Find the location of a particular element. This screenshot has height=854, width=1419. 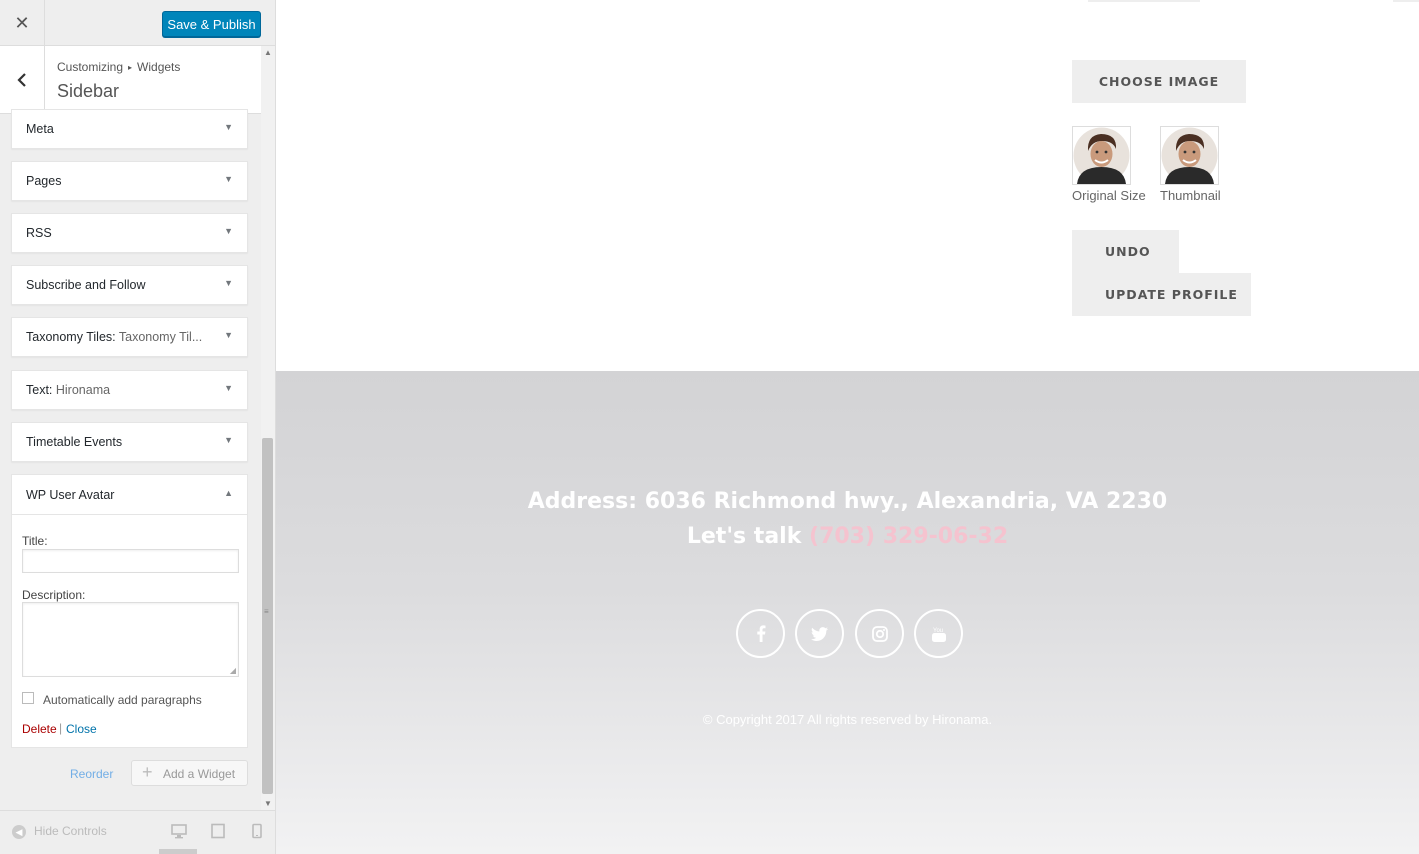

active-device-indicator is located at coordinates (178, 851).